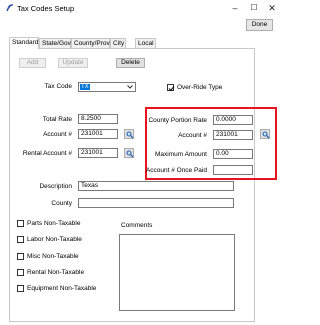  I want to click on comments-label: Comments, so click(137, 225).